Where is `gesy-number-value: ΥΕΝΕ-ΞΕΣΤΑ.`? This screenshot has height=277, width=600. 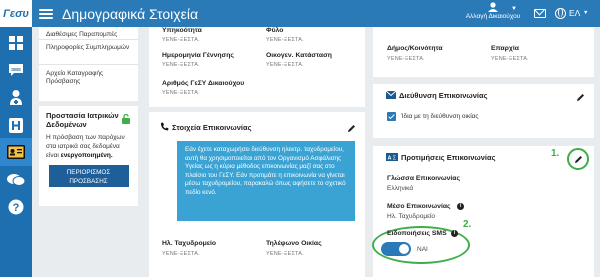 gesy-number-value: ΥΕΝΕ-ΞΕΣΤΑ. is located at coordinates (181, 93).